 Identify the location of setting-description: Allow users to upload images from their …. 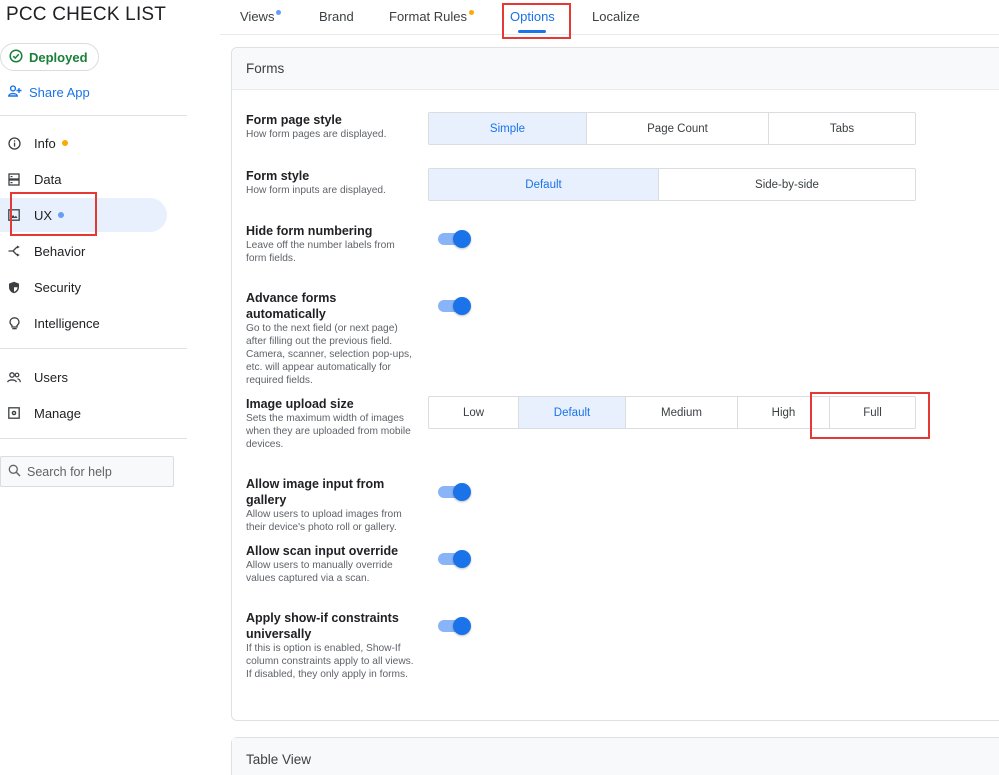
(324, 521).